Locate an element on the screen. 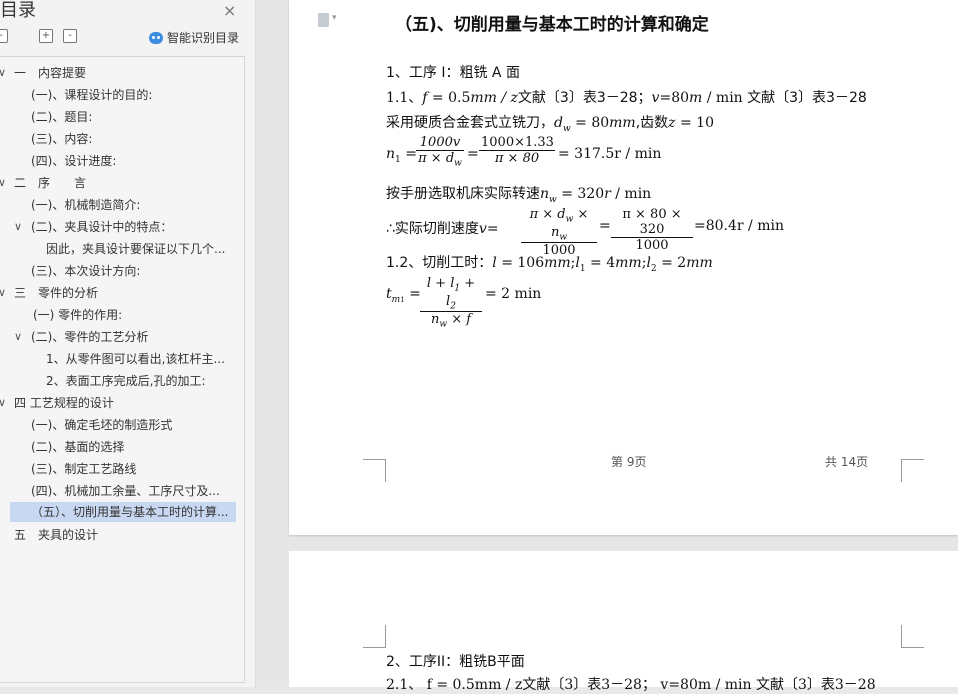 This screenshot has width=958, height=694. toc-item: ∨ 一 内容提要 is located at coordinates (120, 73).